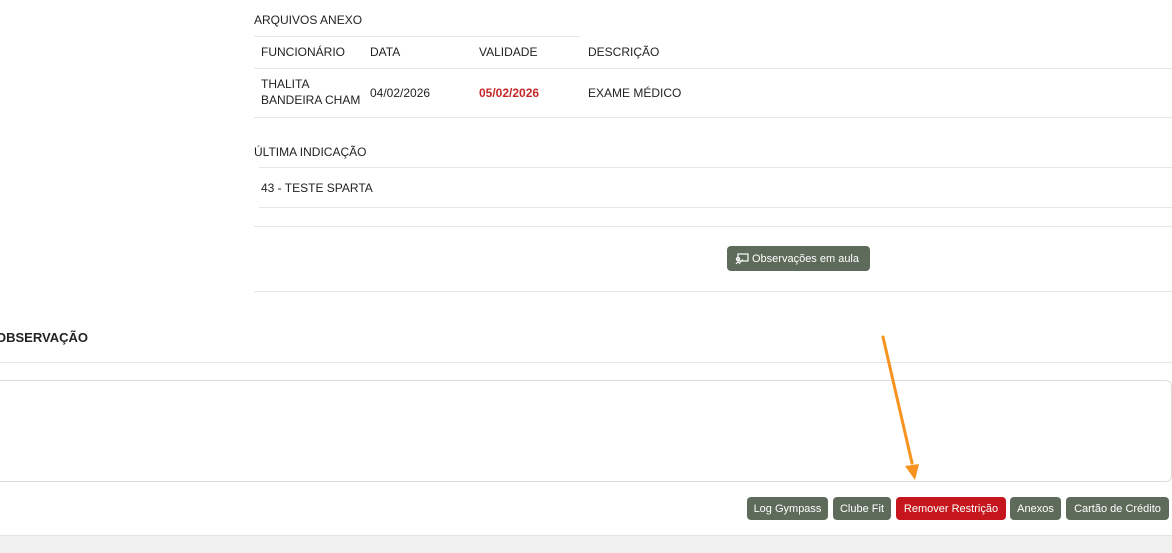 The height and width of the screenshot is (553, 1172). Describe the element at coordinates (900, 407) in the screenshot. I see `annotation-arrow-icon` at that location.